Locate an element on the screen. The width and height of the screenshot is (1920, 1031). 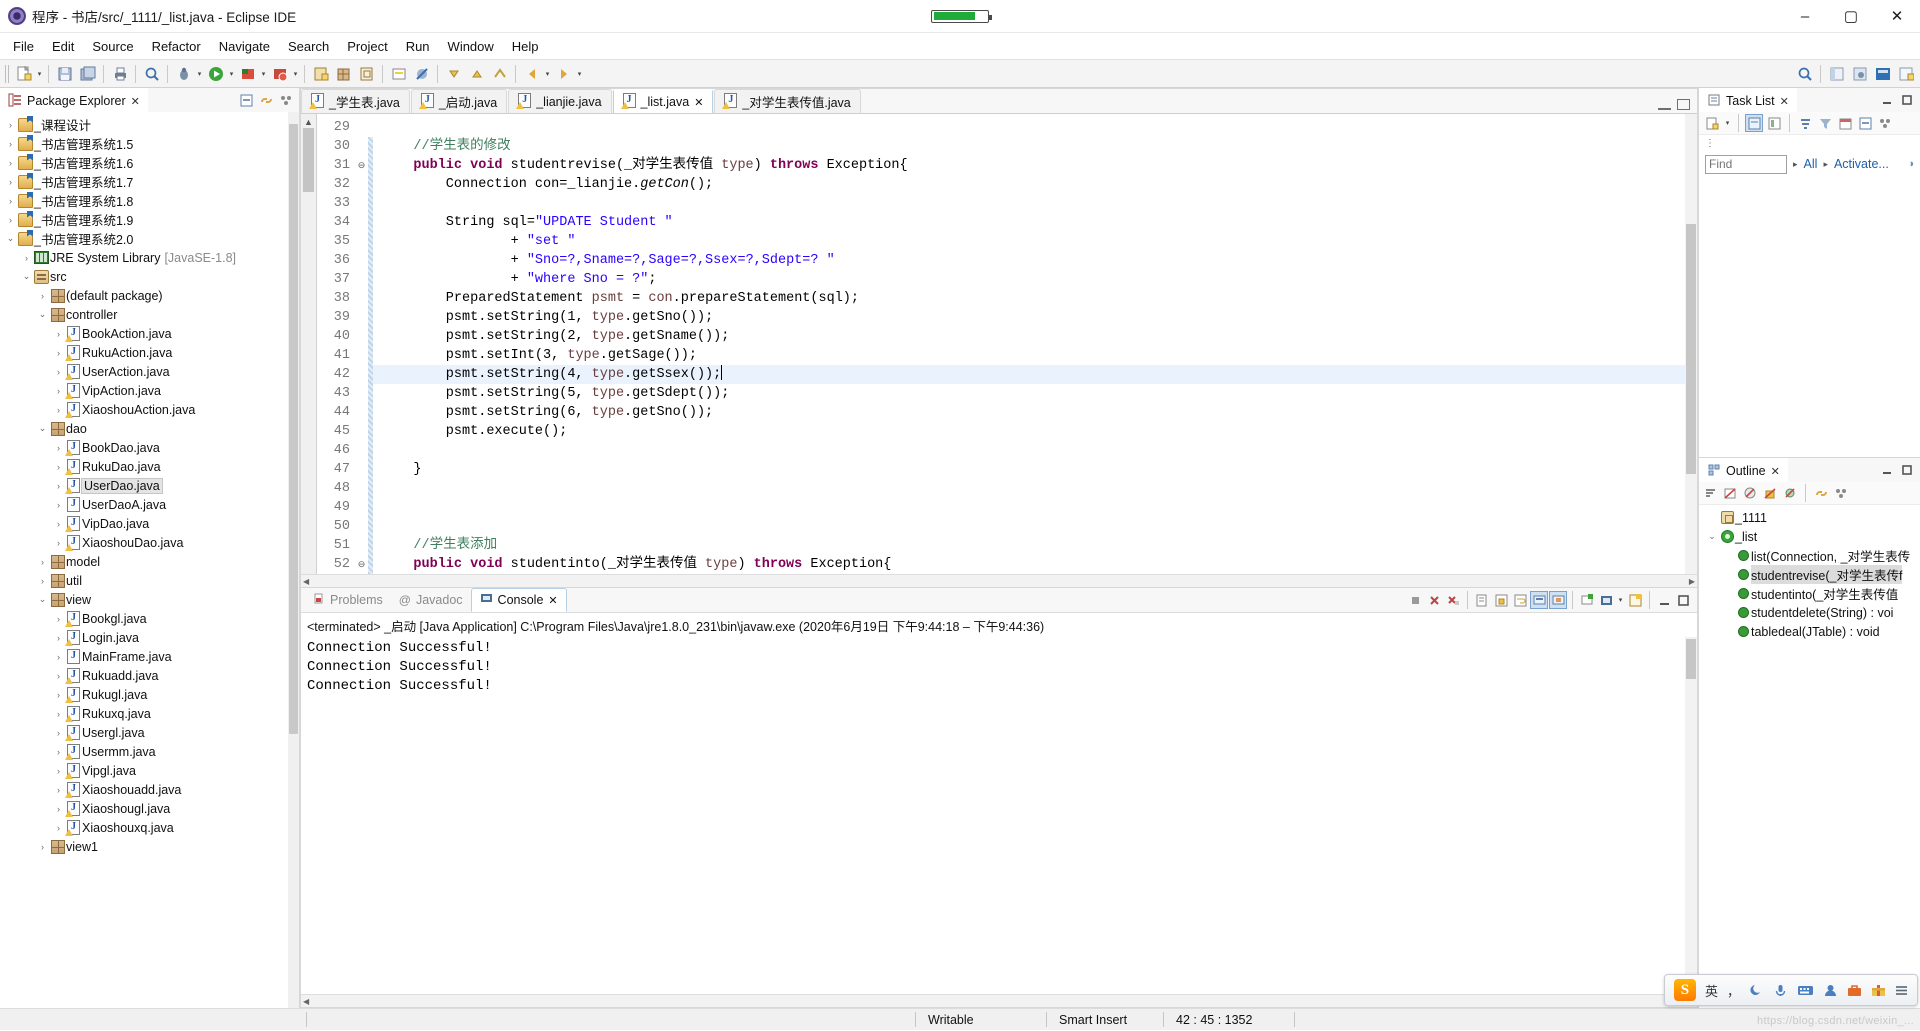
code-line: + "Sno=?,Sname=?,Sage=?,Ssex=?,Sdept=? " is located at coordinates (1035, 260).